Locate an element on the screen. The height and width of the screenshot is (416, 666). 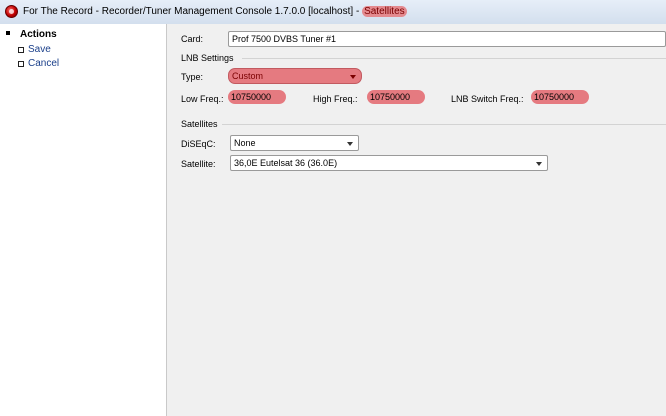
satellites-group-divider is located at coordinates (444, 124).